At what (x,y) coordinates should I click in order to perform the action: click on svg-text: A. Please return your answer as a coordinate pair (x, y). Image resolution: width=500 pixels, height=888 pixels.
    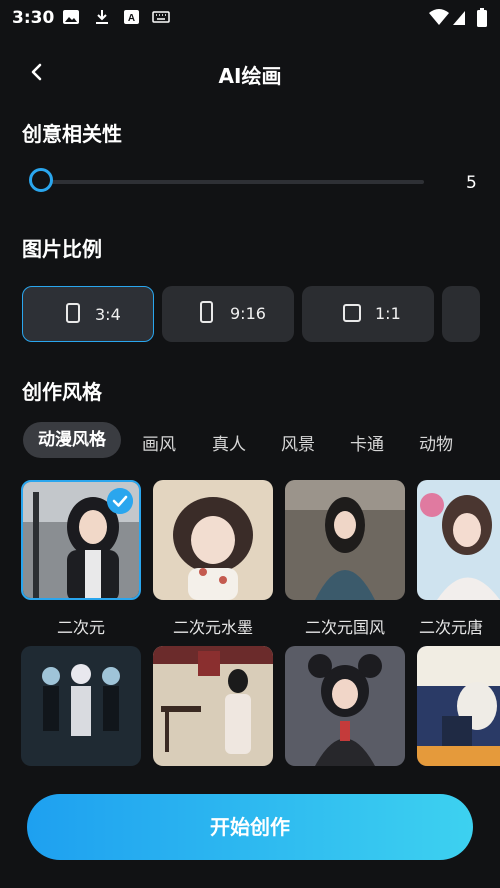
    Looking at the image, I should click on (131, 18).